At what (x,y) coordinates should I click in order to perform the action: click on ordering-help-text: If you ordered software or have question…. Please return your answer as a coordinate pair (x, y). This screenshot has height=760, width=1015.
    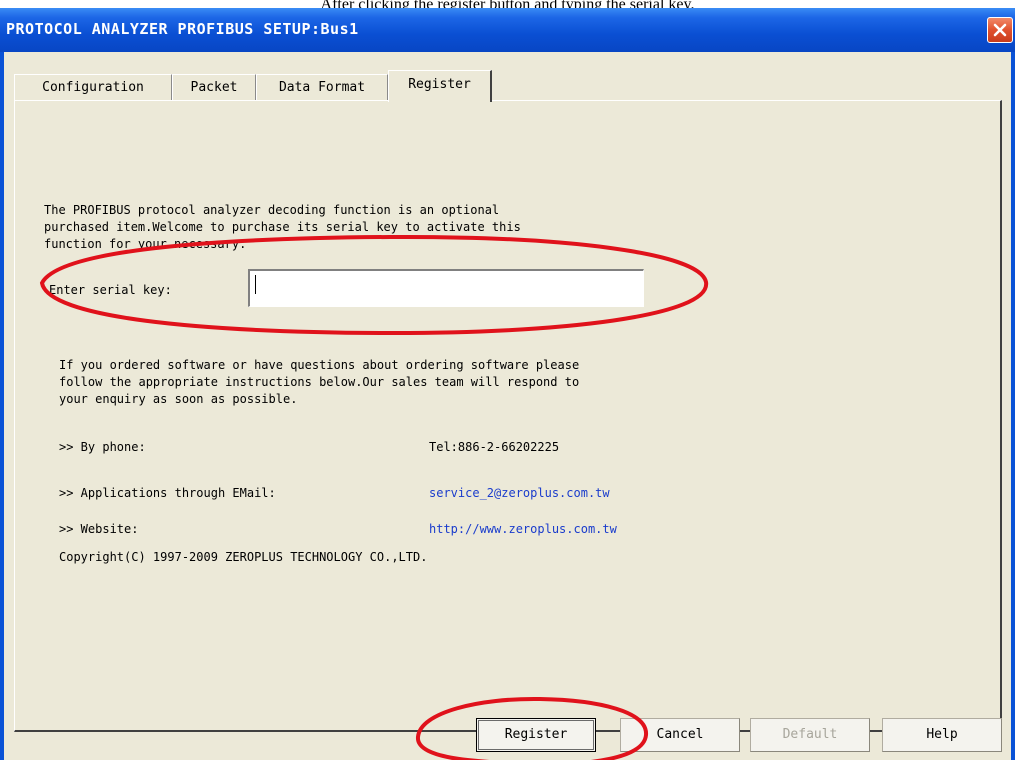
    Looking at the image, I should click on (319, 382).